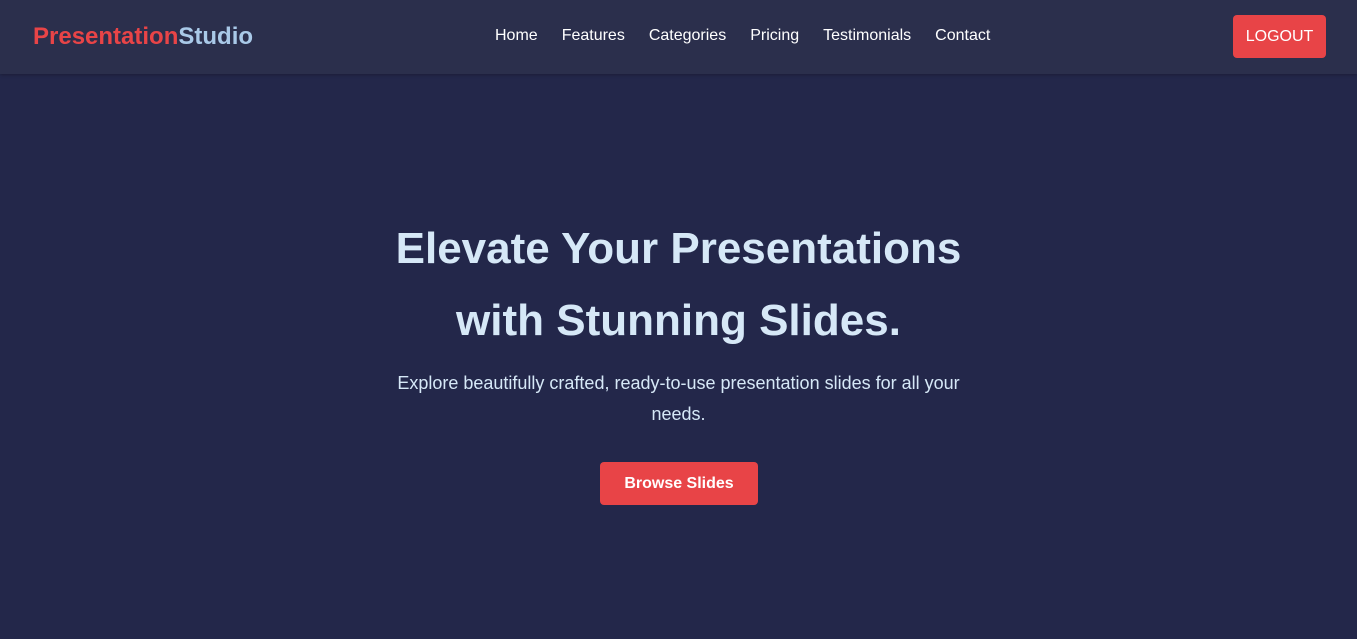 The width and height of the screenshot is (1357, 639). I want to click on brand-name-part-2: Studio, so click(216, 36).